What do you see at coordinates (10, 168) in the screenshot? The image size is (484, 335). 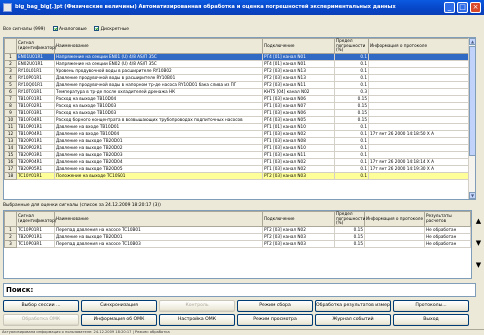 I see `row-number: 17` at bounding box center [10, 168].